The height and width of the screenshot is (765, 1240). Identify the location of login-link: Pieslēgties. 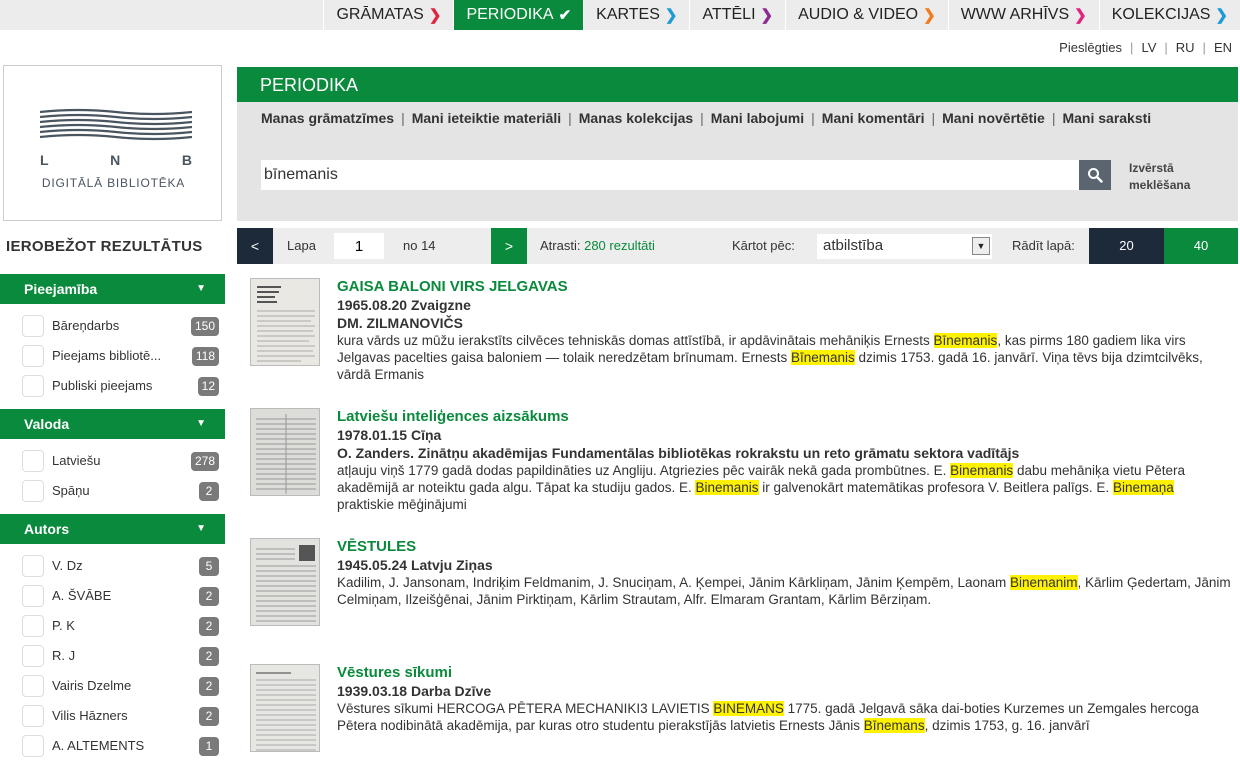
(1090, 47).